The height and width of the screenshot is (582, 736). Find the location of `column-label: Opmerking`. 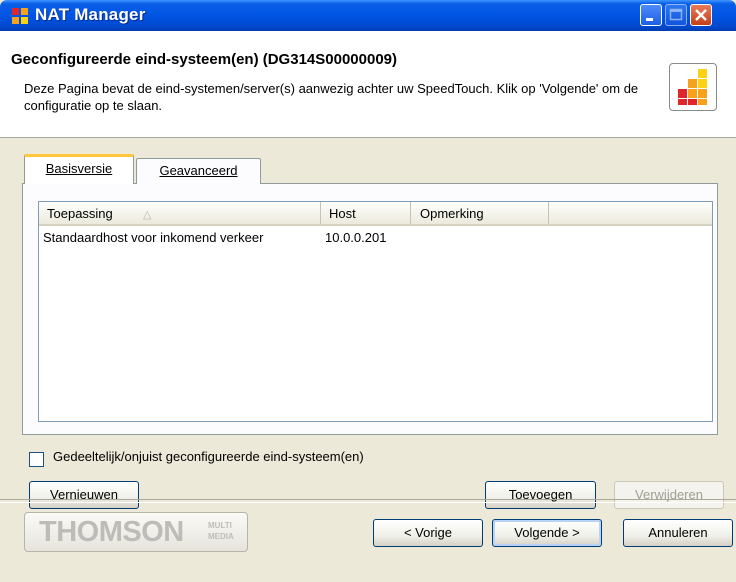

column-label: Opmerking is located at coordinates (452, 213).